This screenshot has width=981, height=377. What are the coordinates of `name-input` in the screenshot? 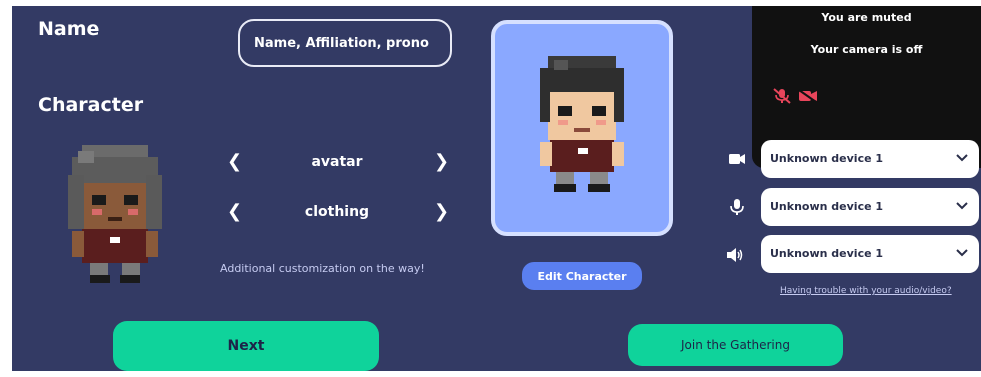 It's located at (345, 43).